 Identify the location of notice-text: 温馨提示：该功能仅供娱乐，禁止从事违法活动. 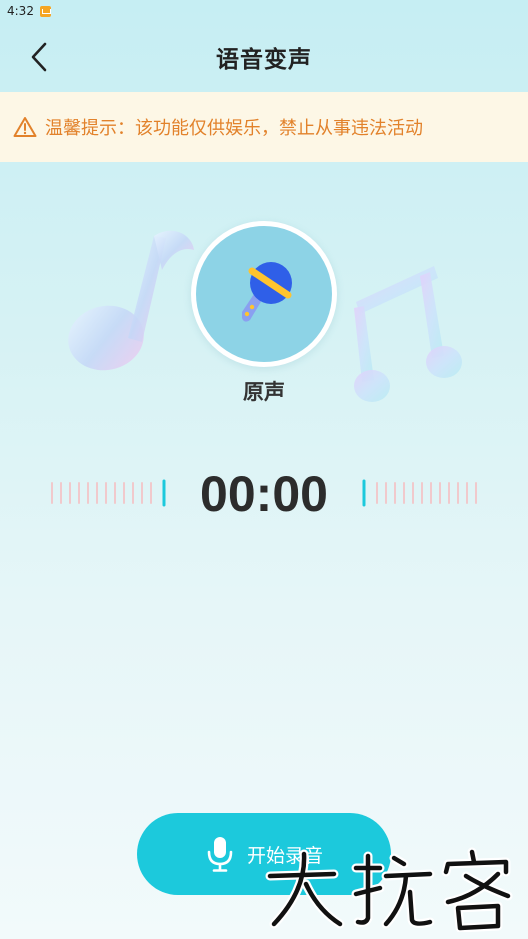
(234, 128).